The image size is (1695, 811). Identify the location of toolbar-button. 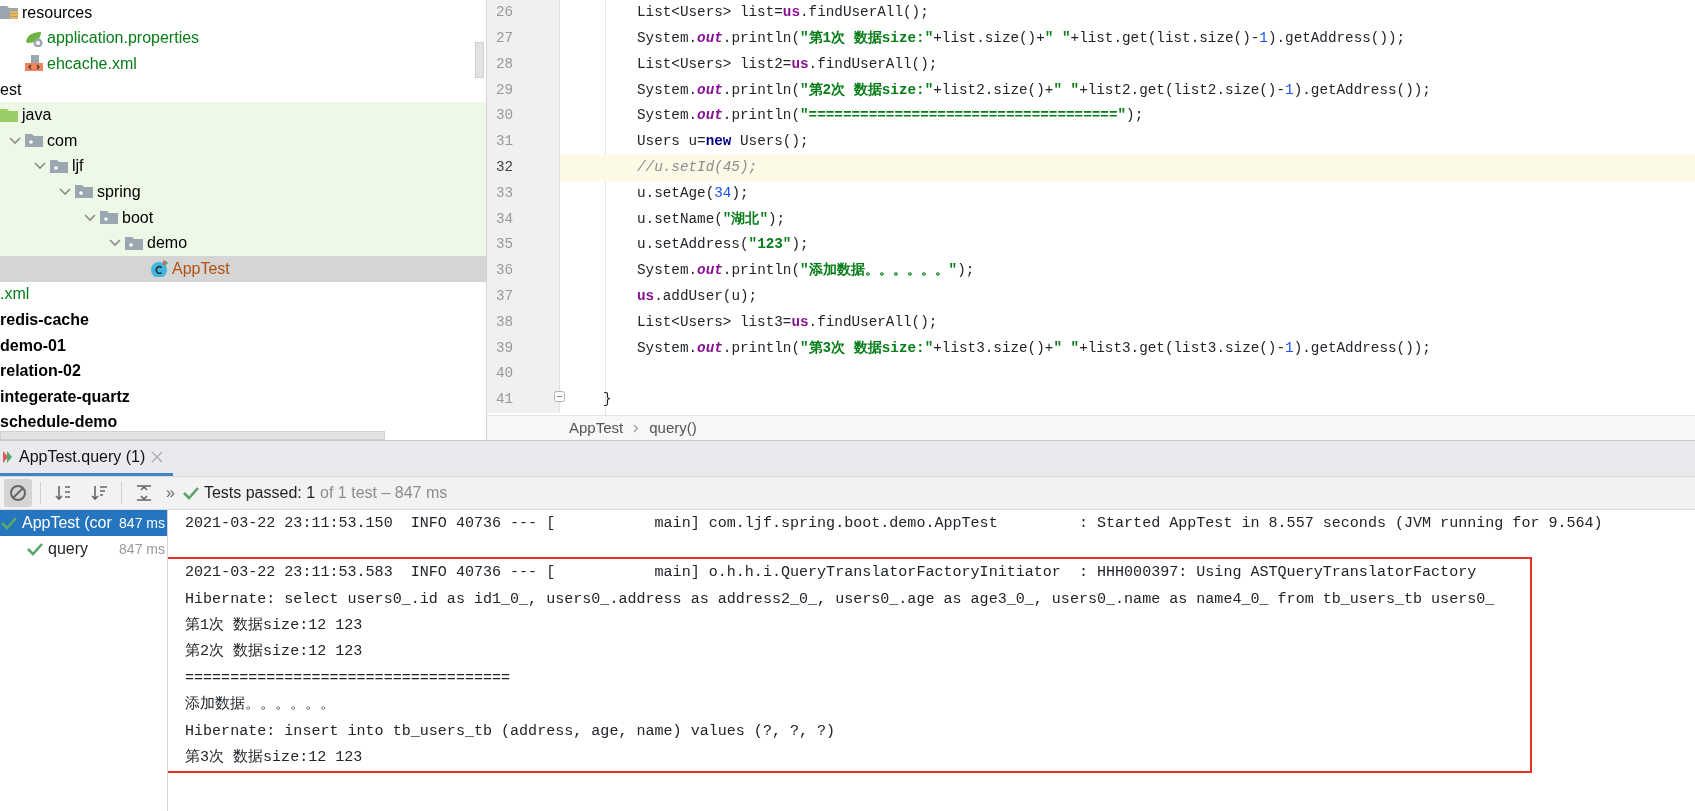
(18, 493).